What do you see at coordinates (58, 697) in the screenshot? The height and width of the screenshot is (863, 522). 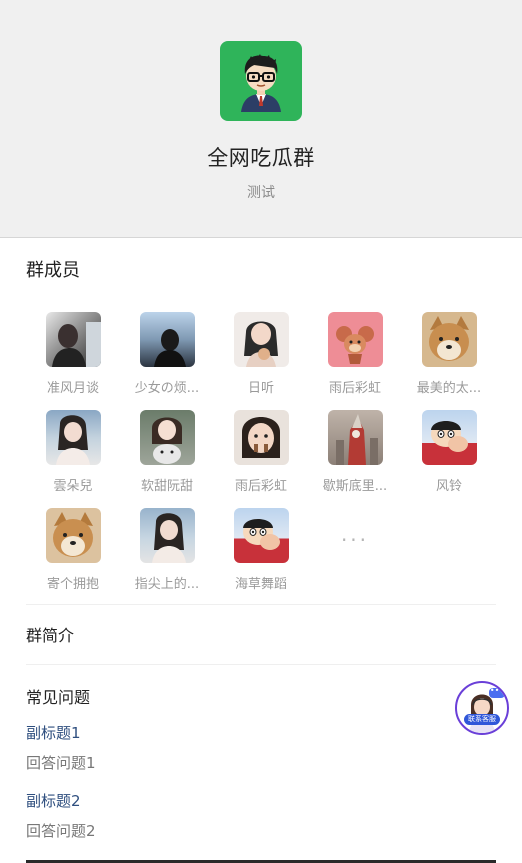 I see `faq-section-title: 常见问题` at bounding box center [58, 697].